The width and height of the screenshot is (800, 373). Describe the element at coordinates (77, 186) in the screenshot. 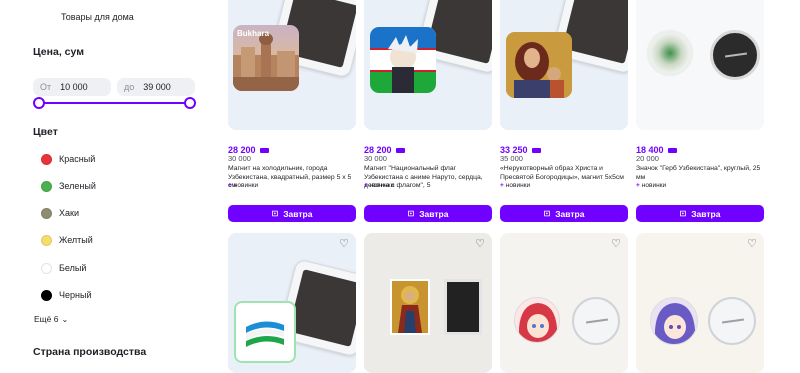

I see `color-label: Зеленый` at that location.